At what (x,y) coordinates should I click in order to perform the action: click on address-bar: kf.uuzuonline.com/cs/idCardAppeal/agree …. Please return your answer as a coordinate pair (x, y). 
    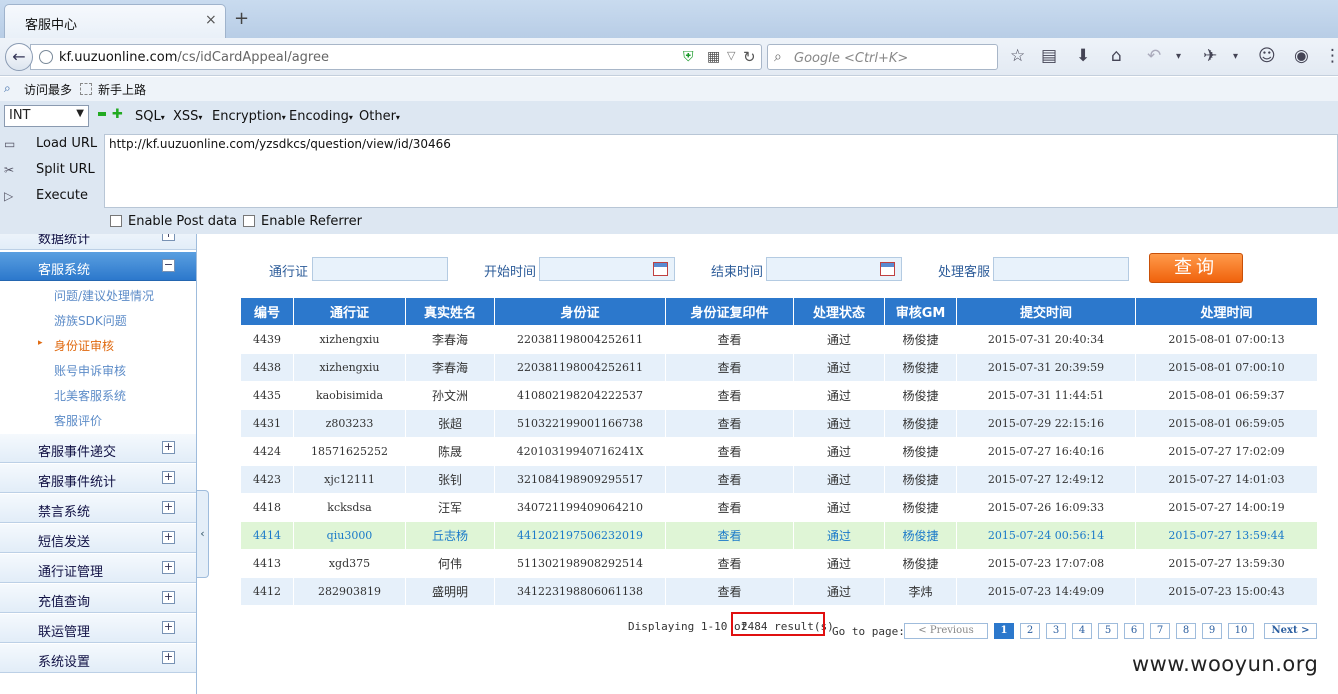
    Looking at the image, I should click on (396, 57).